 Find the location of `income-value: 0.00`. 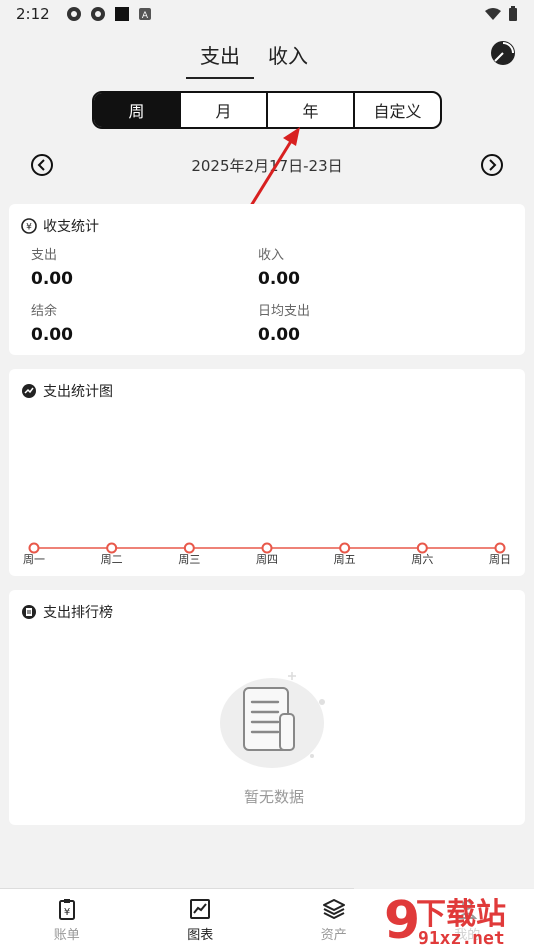

income-value: 0.00 is located at coordinates (279, 279).